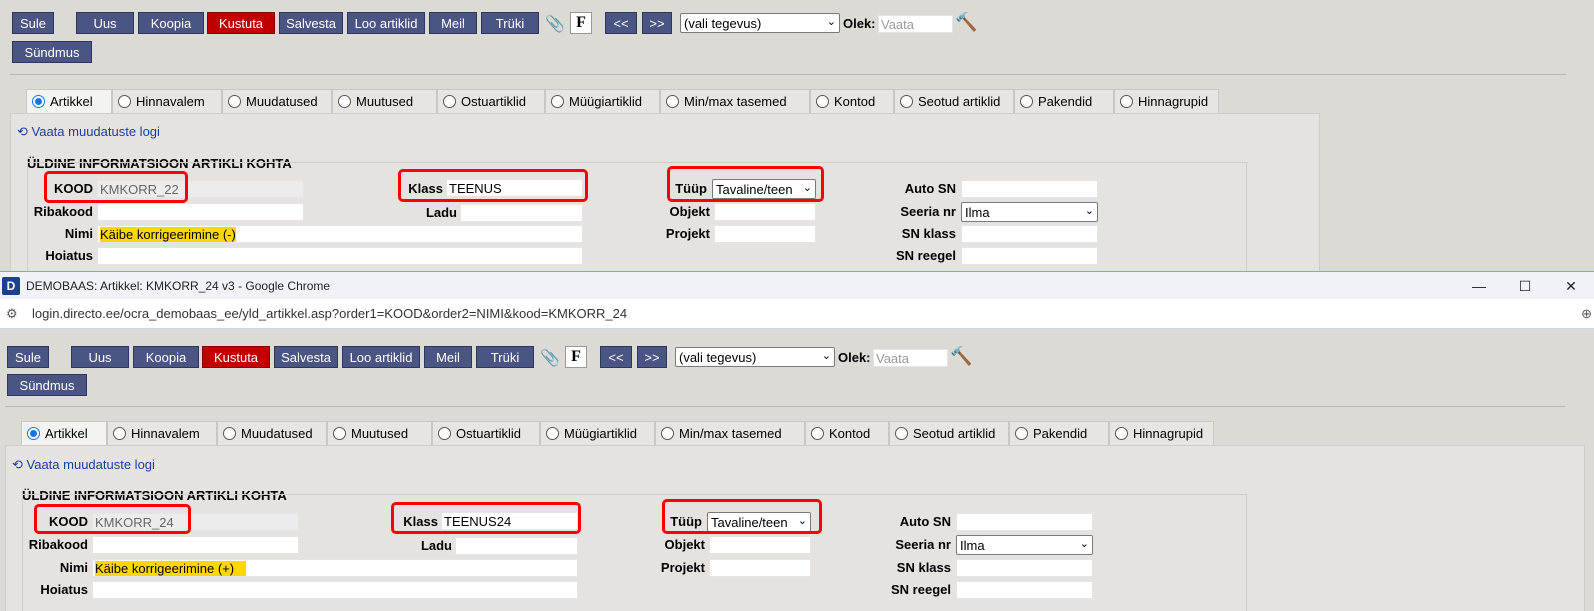  Describe the element at coordinates (88, 132) in the screenshot. I see `view-log-link: ⟲ Vaata muudatuste logi` at that location.